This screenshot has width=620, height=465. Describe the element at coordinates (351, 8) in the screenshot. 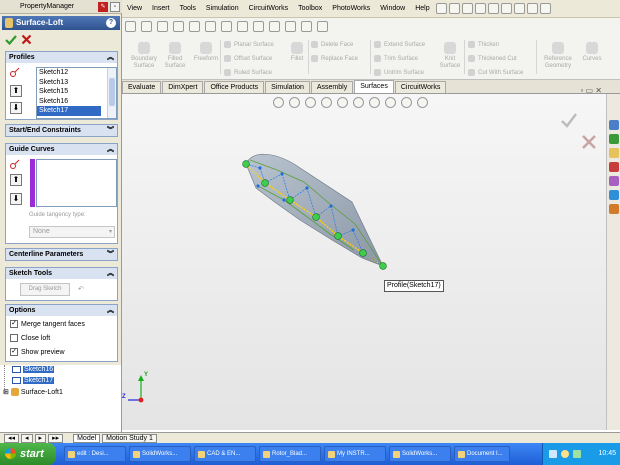

I see `menu-photoworks: PhotoWorks` at that location.